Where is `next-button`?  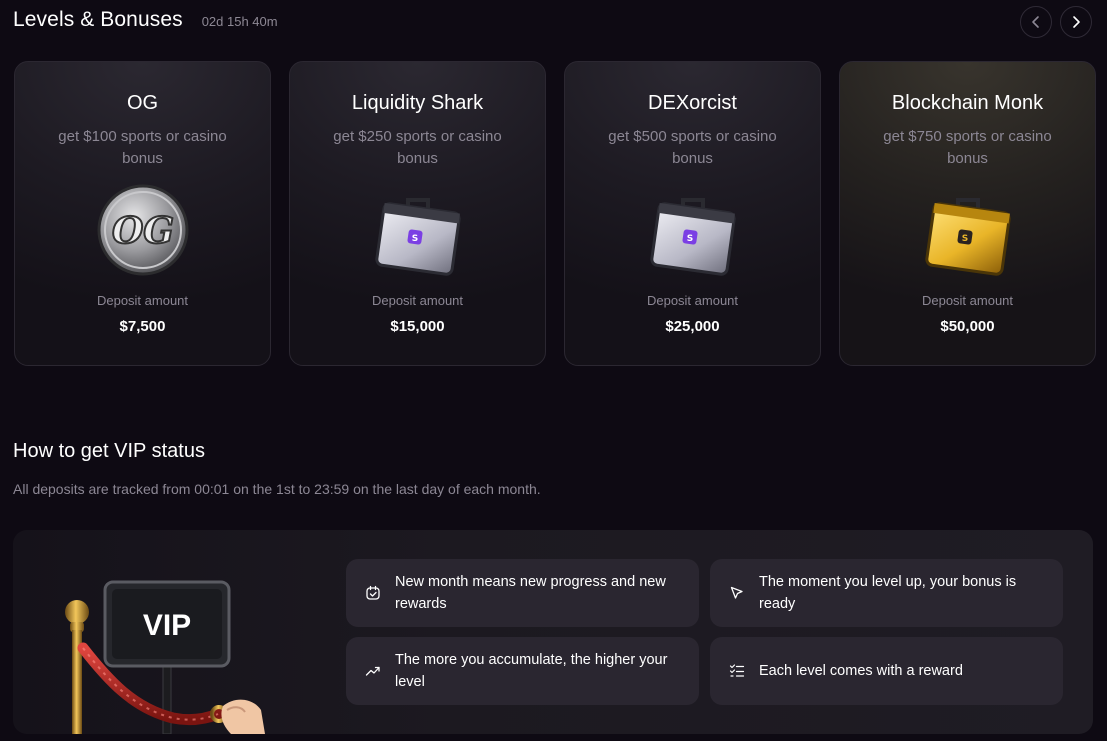 next-button is located at coordinates (1076, 22).